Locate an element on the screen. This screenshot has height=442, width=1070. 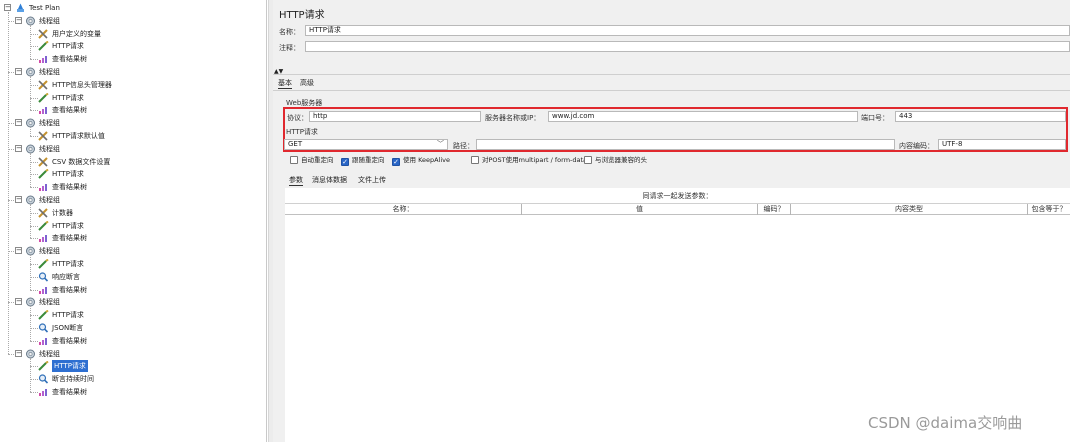
header-name: 名称： is located at coordinates (403, 209).